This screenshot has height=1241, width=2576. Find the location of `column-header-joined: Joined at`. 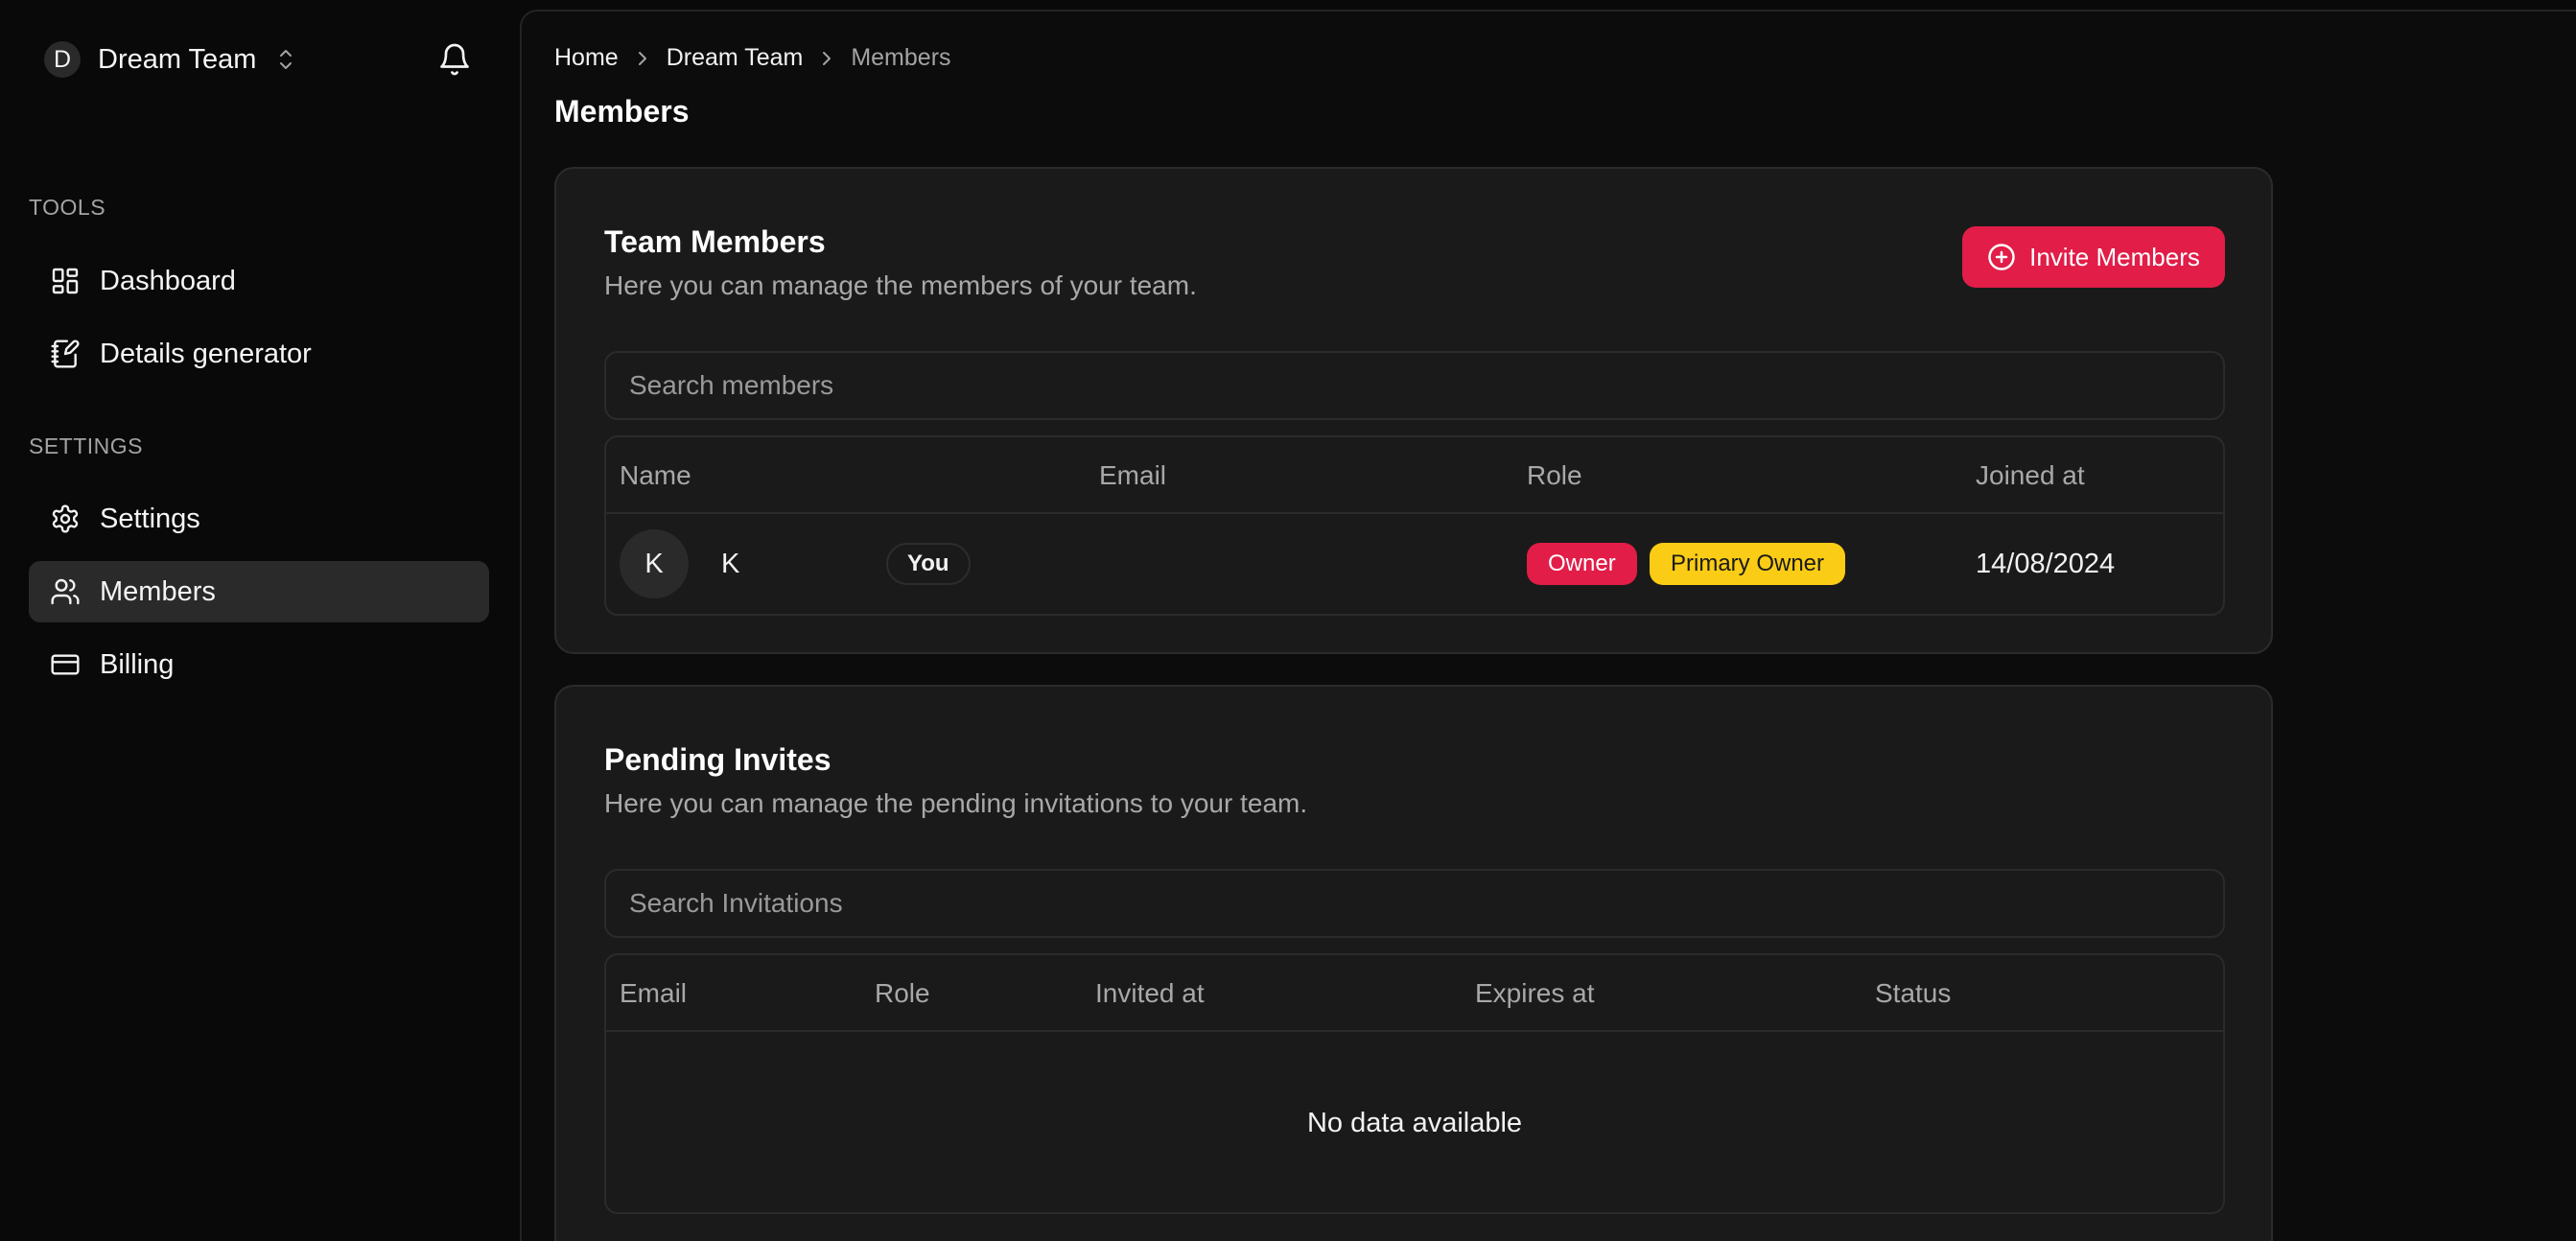

column-header-joined: Joined at is located at coordinates (2030, 475).